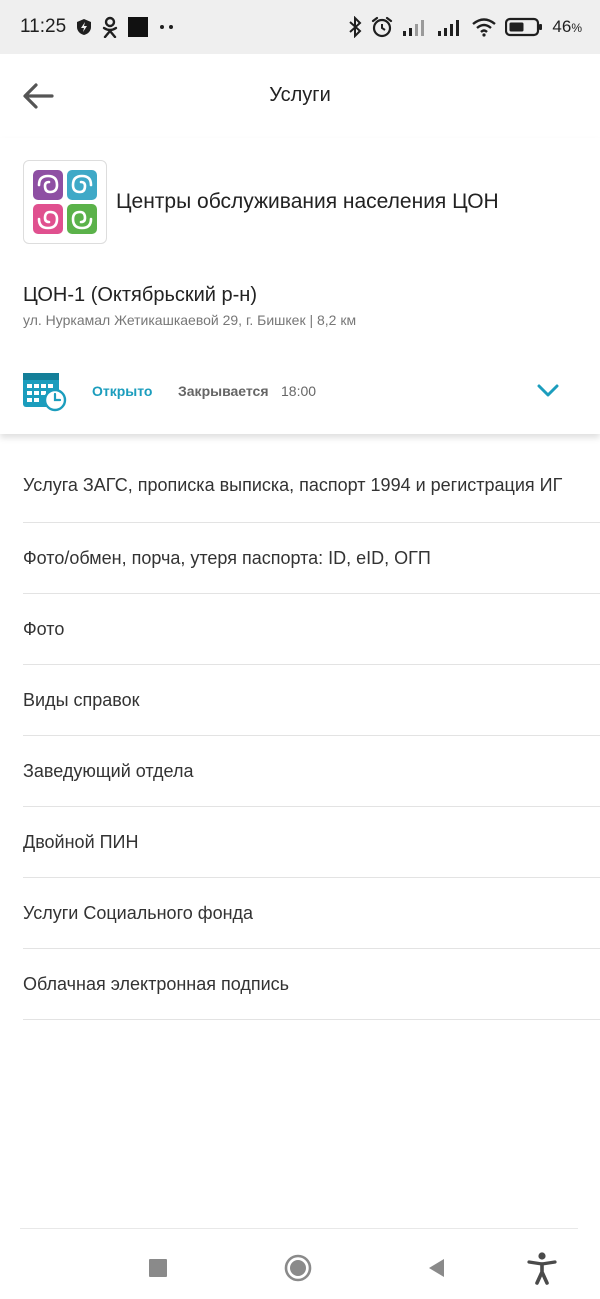  What do you see at coordinates (138, 913) in the screenshot?
I see `service-label: Услуги Социального фонда` at bounding box center [138, 913].